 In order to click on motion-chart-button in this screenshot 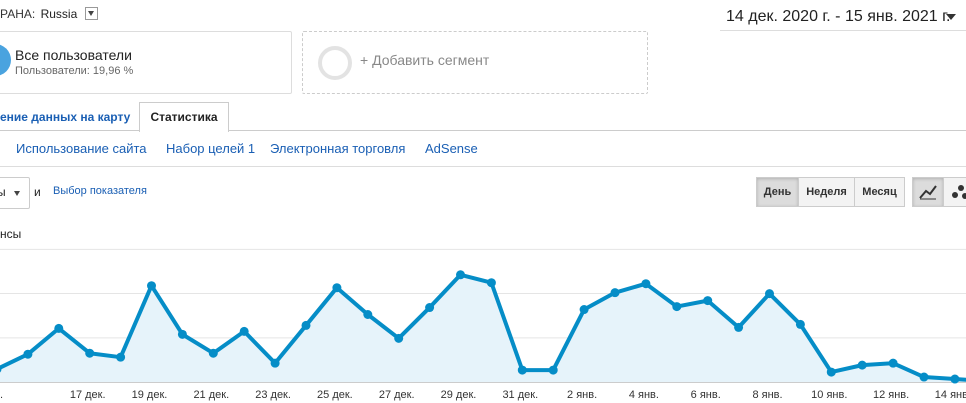, I will do `click(954, 192)`.